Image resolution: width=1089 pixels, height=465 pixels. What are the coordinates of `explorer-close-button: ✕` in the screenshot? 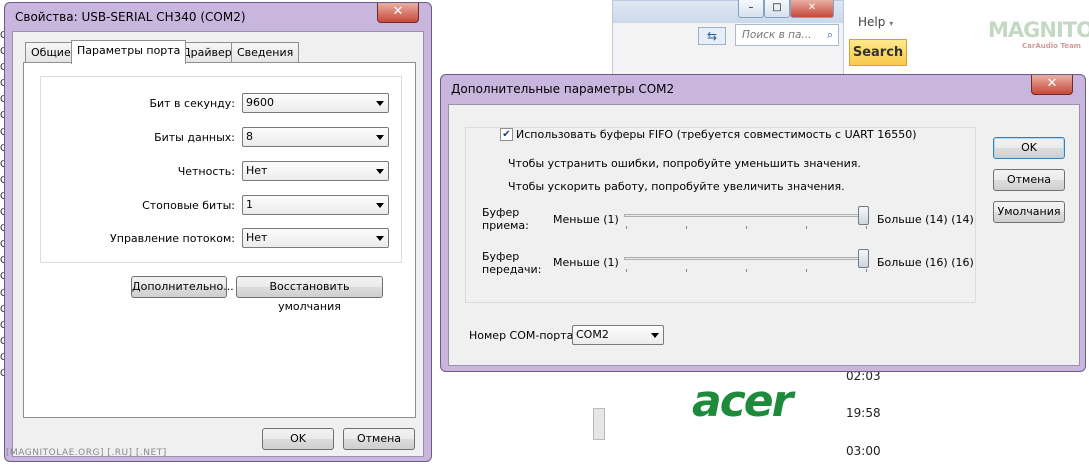 It's located at (812, 9).